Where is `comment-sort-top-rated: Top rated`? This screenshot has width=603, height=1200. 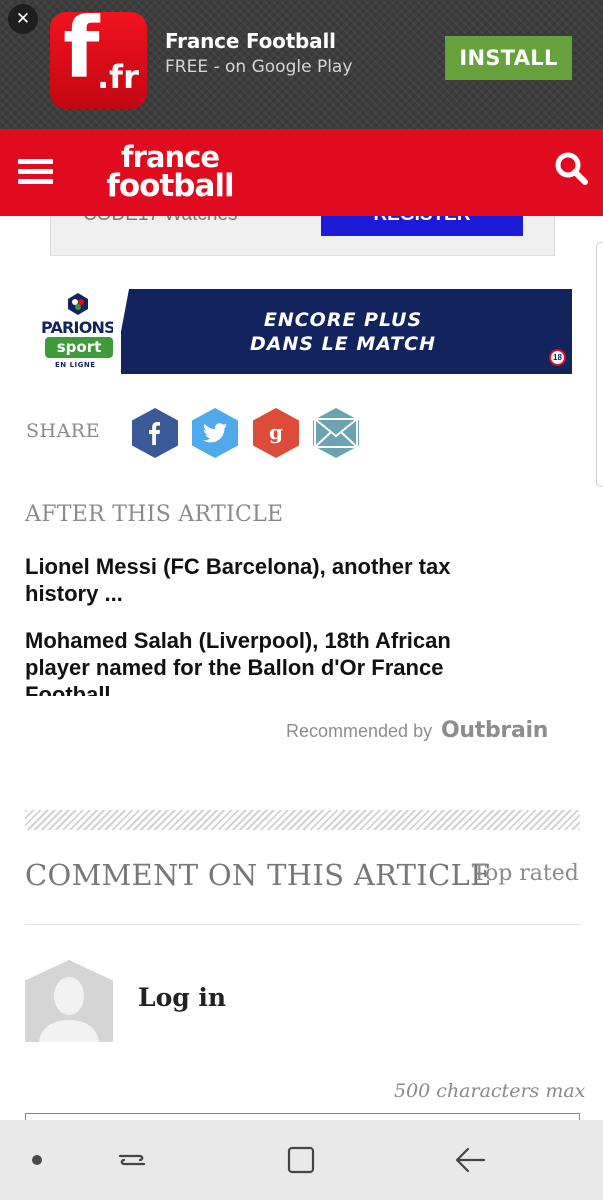
comment-sort-top-rated: Top rated is located at coordinates (525, 873).